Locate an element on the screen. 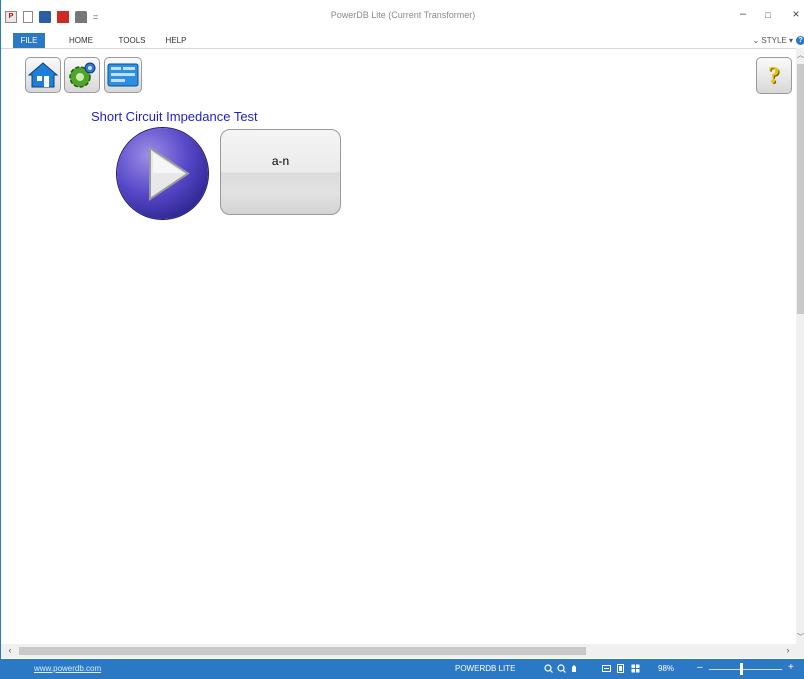  zoom-plus-button: + is located at coordinates (791, 667).